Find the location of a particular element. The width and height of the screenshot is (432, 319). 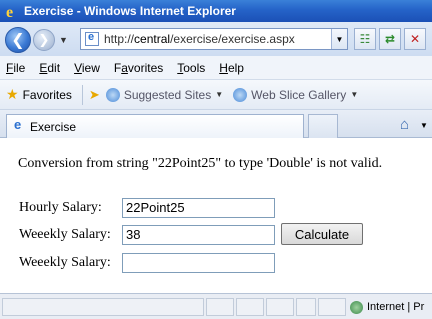

web-slice-icon is located at coordinates (240, 94).